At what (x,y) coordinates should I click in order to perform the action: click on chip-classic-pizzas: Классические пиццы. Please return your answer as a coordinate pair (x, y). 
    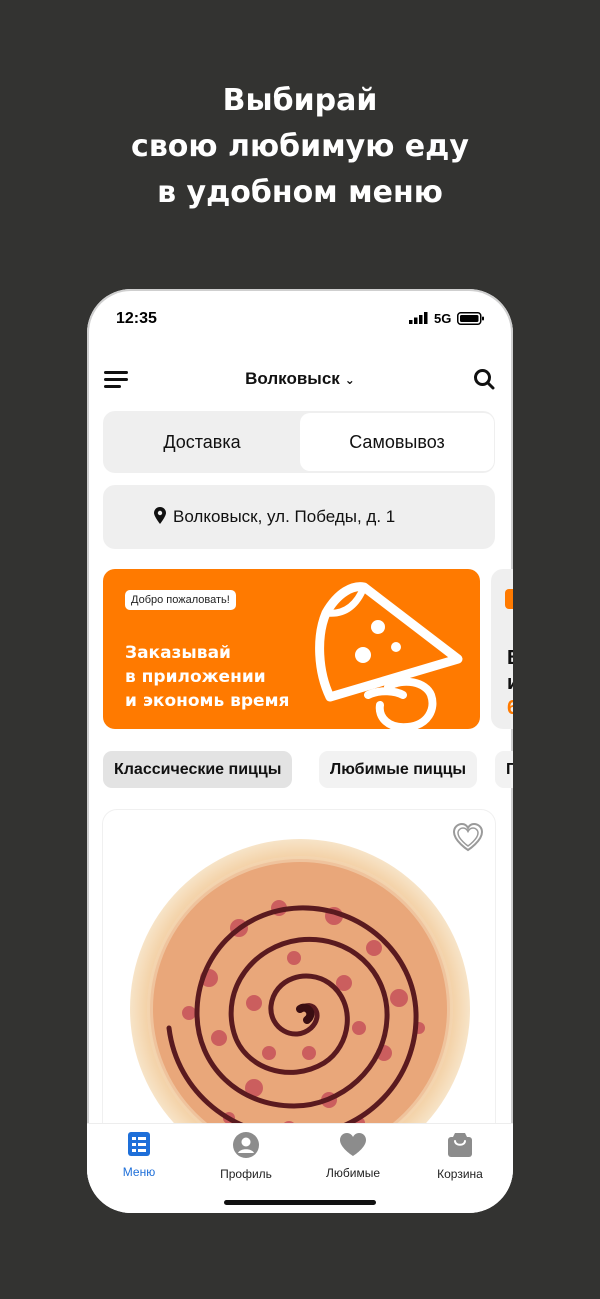
    Looking at the image, I should click on (198, 769).